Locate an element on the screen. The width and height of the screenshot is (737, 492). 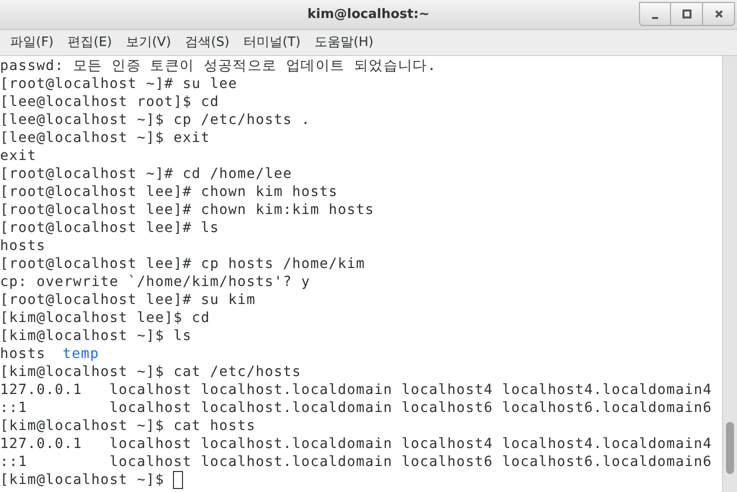
directory-name: temp is located at coordinates (81, 354).